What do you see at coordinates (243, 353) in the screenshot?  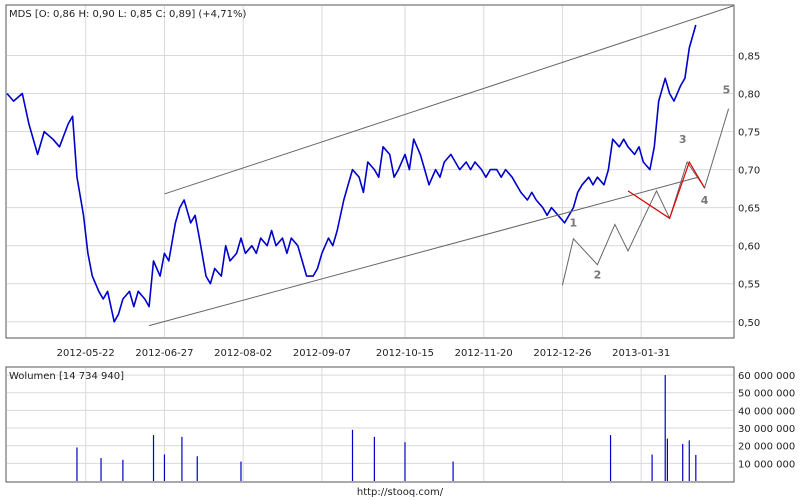 I see `x-tick-label: 2012-08-02` at bounding box center [243, 353].